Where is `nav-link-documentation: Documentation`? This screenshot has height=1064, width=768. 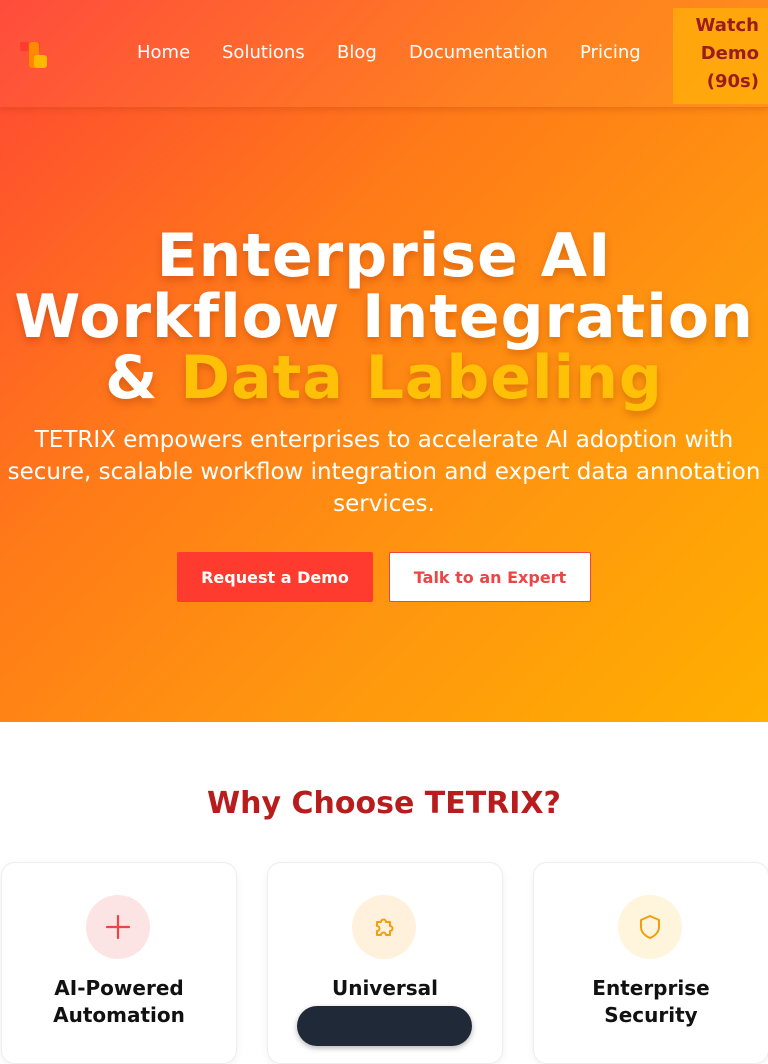 nav-link-documentation: Documentation is located at coordinates (478, 53).